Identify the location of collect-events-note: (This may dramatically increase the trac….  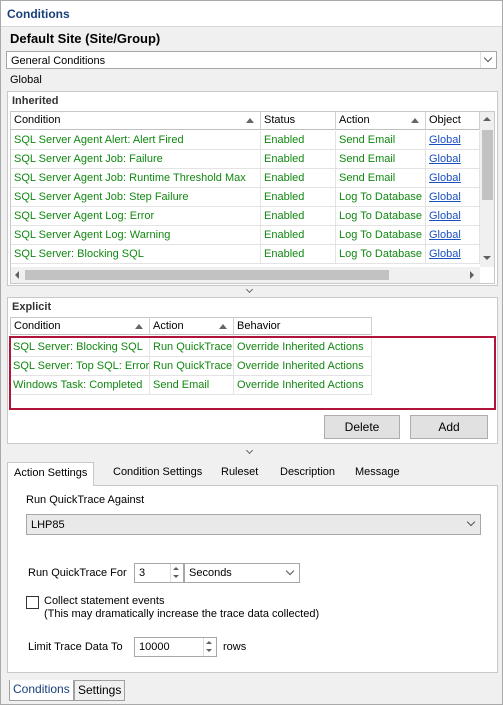
(182, 614).